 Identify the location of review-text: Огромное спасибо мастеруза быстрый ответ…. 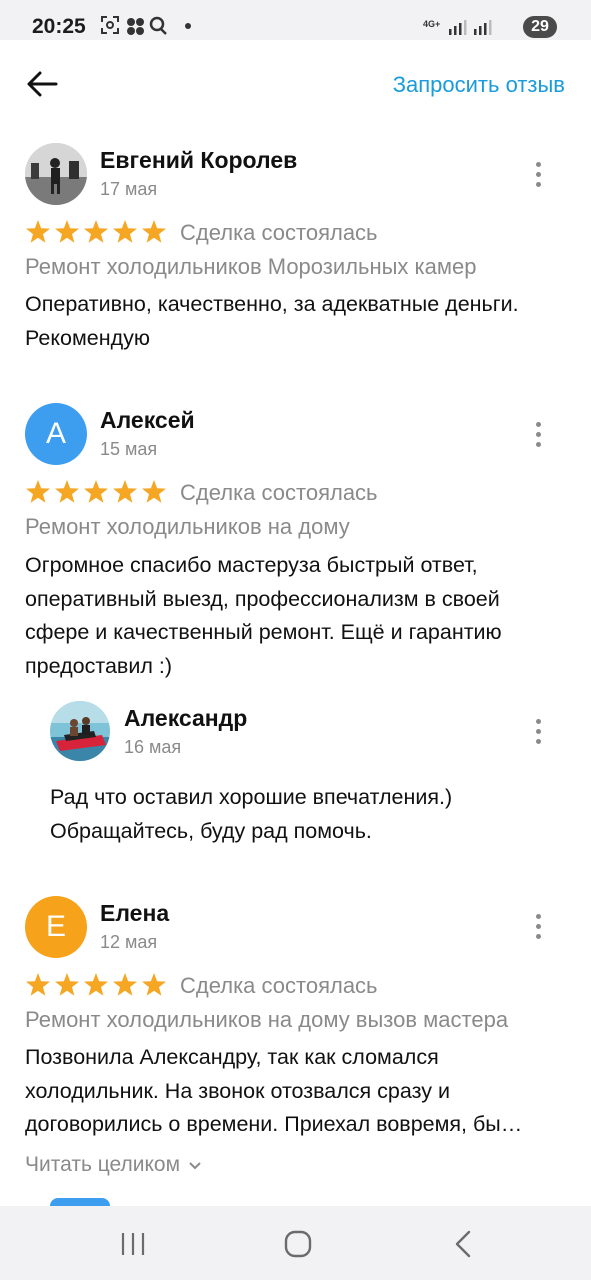
(263, 615).